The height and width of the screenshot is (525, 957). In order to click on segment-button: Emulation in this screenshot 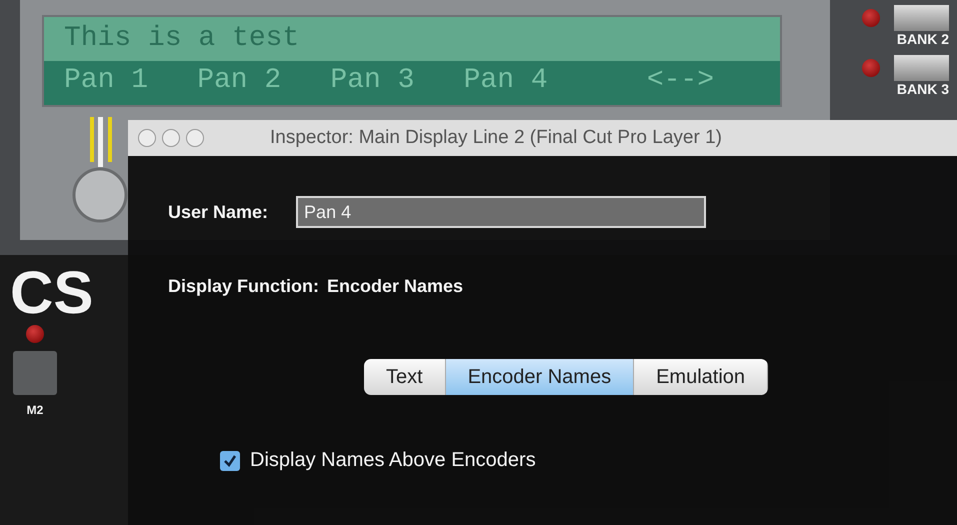, I will do `click(701, 377)`.